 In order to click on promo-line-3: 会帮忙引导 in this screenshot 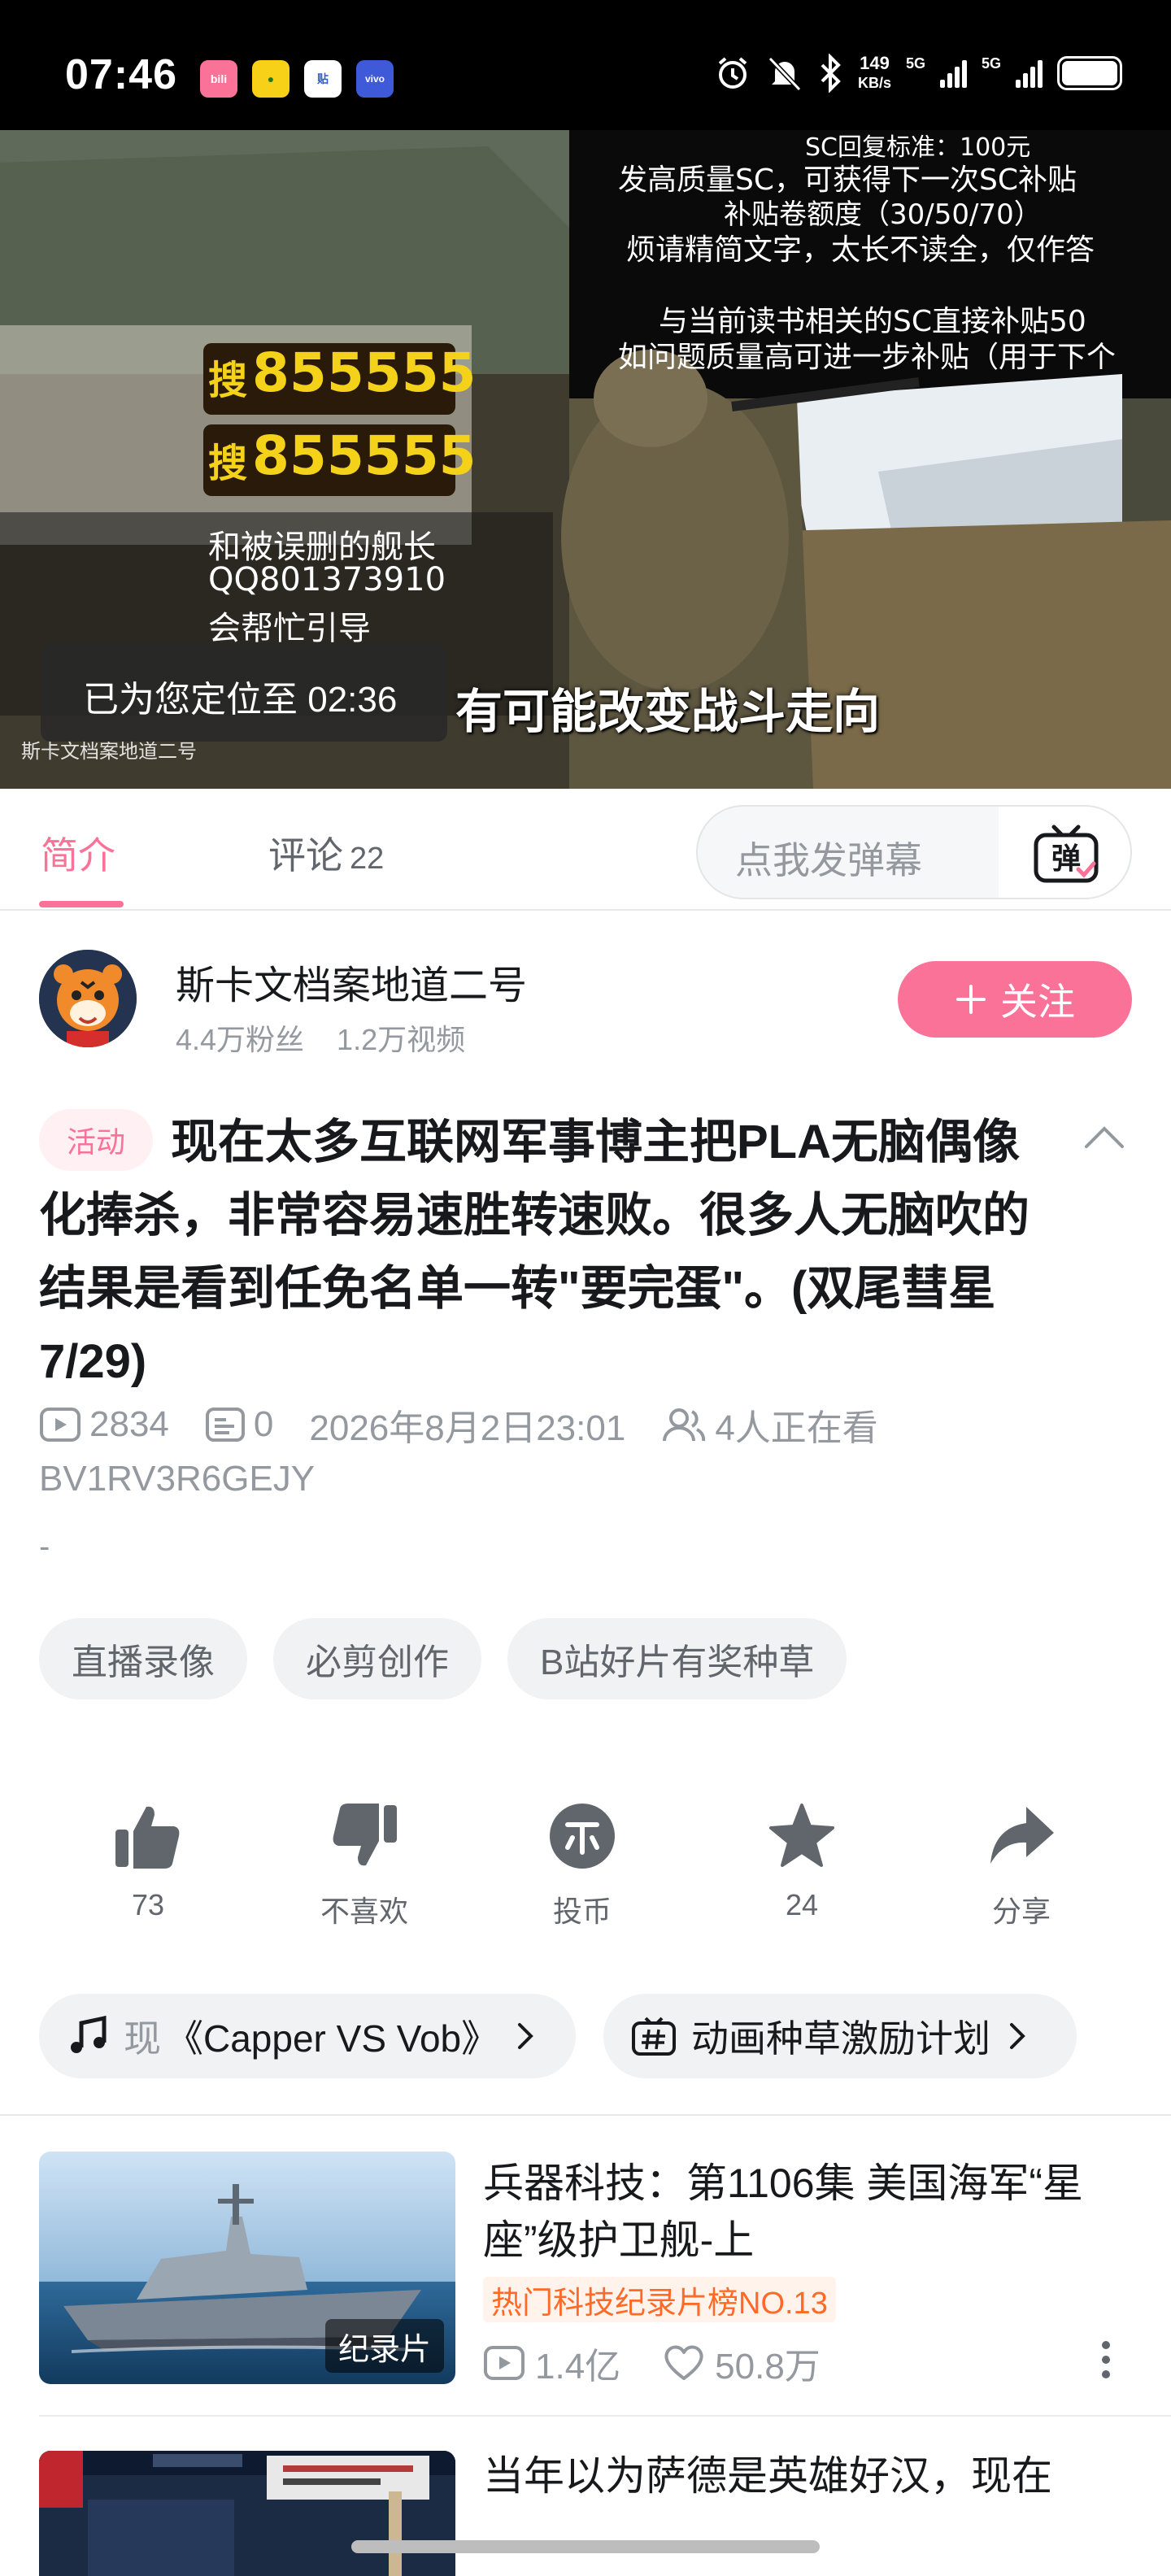, I will do `click(290, 629)`.